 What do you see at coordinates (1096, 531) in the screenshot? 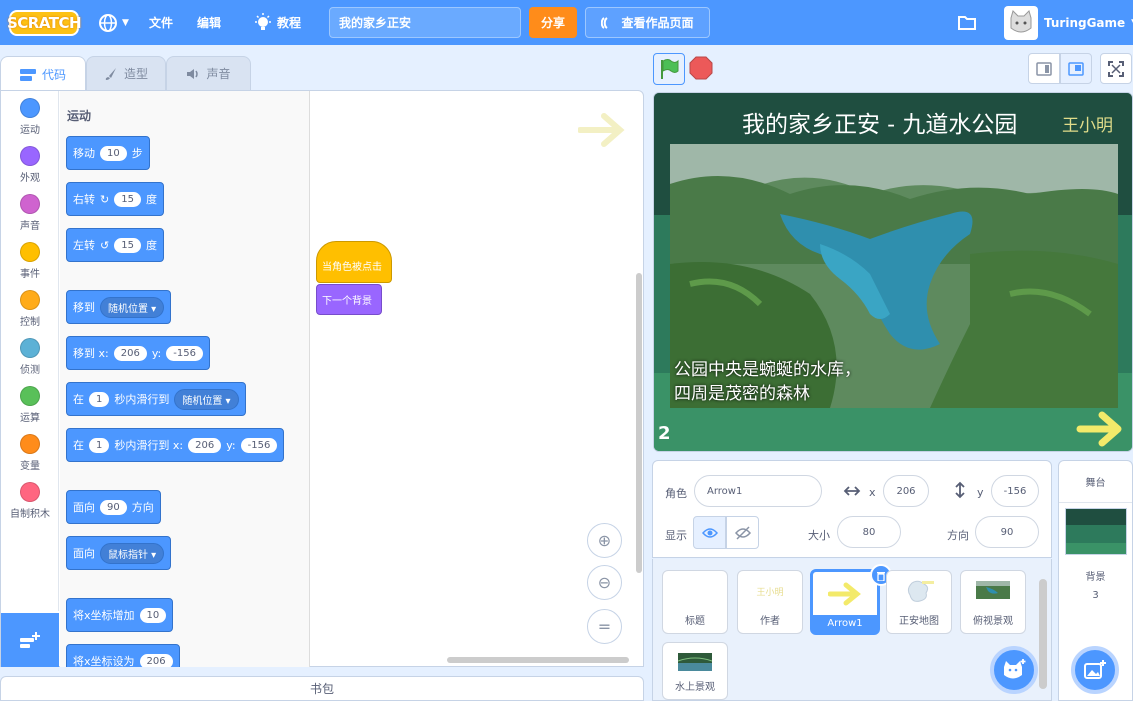
I see `backdrop-thumbnail` at bounding box center [1096, 531].